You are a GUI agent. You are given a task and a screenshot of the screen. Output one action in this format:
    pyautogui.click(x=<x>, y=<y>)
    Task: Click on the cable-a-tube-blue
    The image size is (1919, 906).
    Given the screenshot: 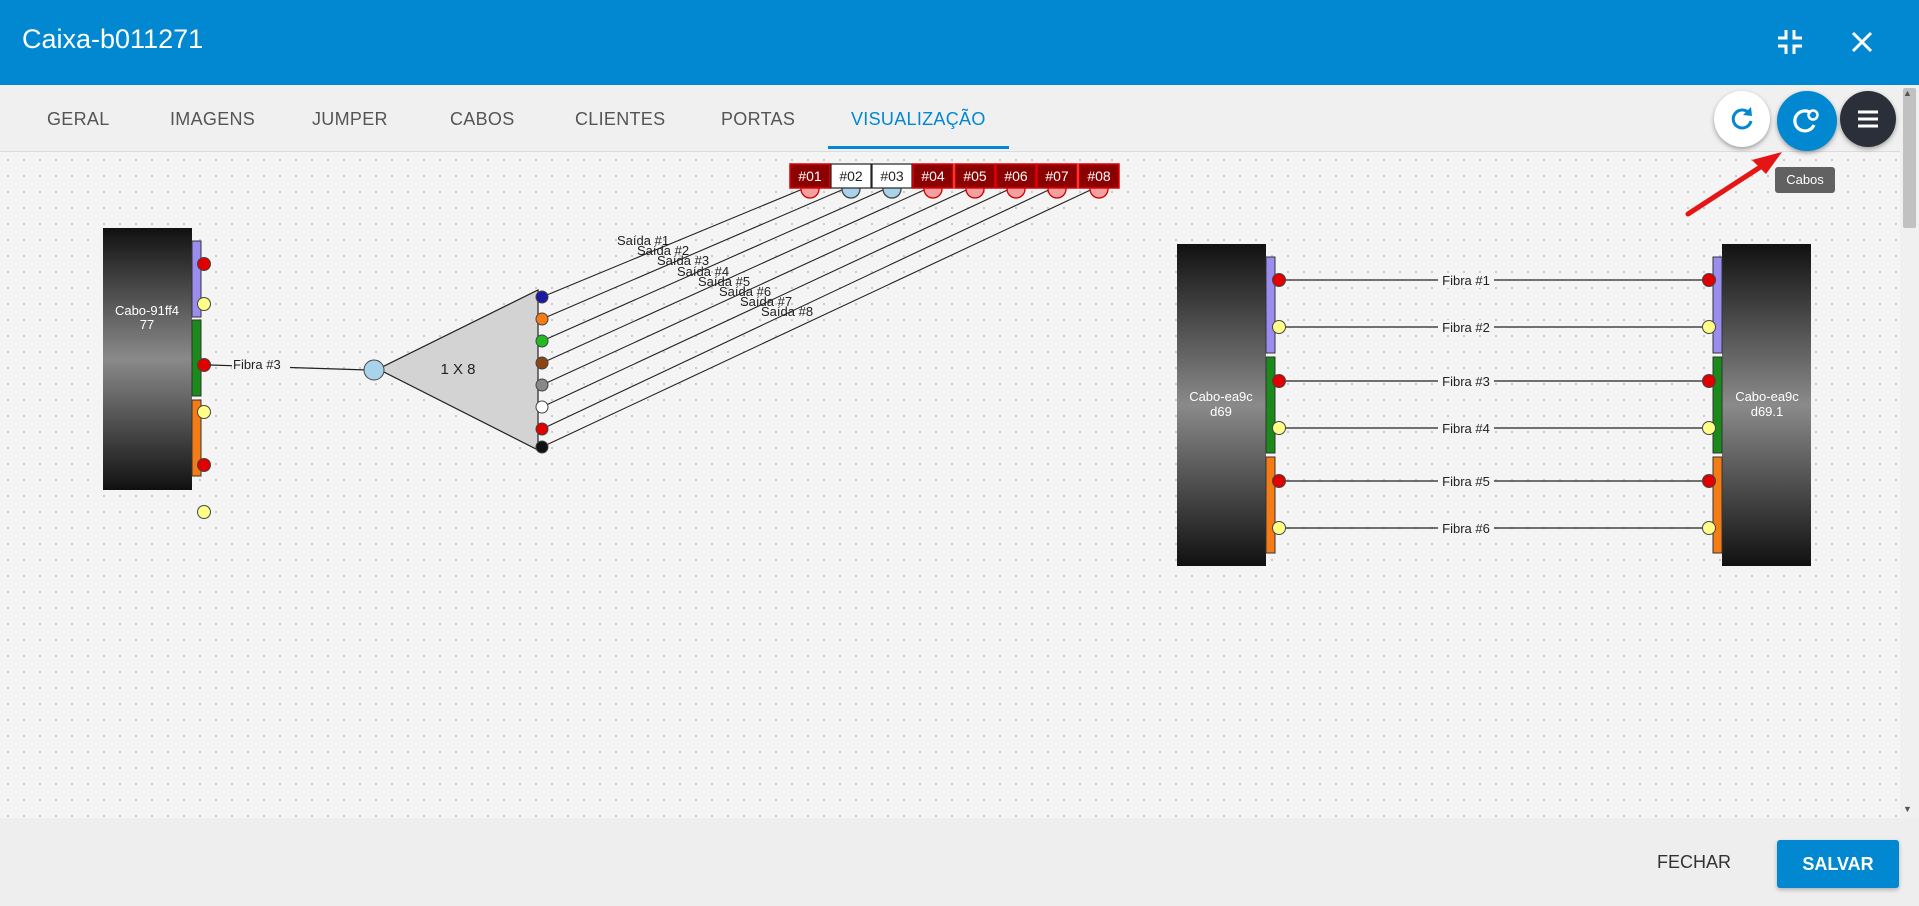 What is the action you would take?
    pyautogui.click(x=1270, y=305)
    